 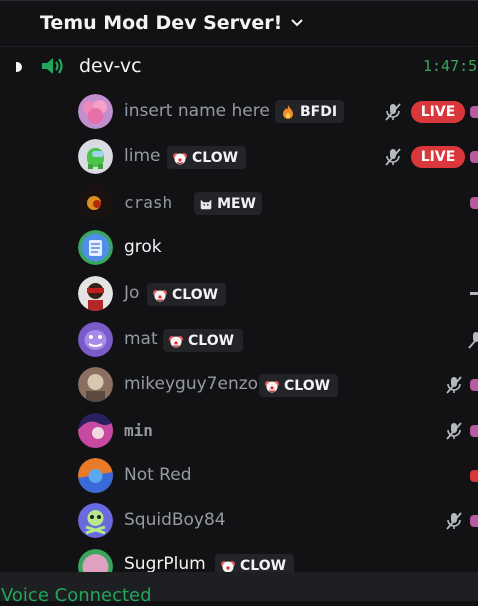 I want to click on voice-user: mikeyguy7enzo CLOW, so click(x=239, y=385).